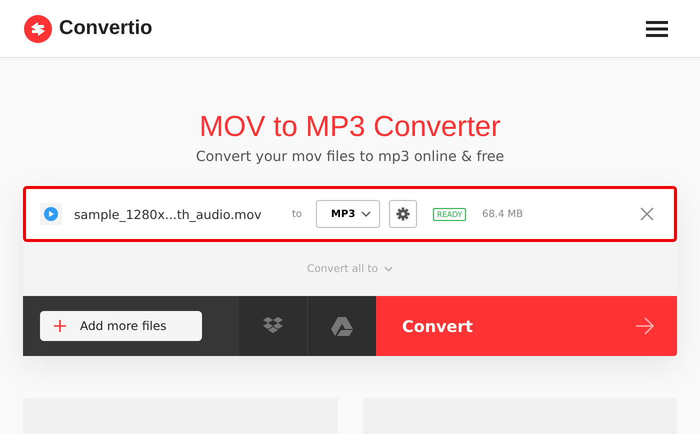  Describe the element at coordinates (121, 326) in the screenshot. I see `add-files-button: Add more files` at that location.